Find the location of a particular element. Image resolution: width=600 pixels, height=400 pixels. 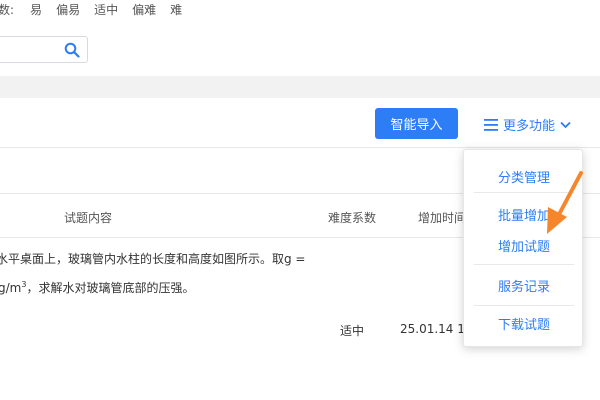

question-added-time: 25.01.14 15 is located at coordinates (436, 329).